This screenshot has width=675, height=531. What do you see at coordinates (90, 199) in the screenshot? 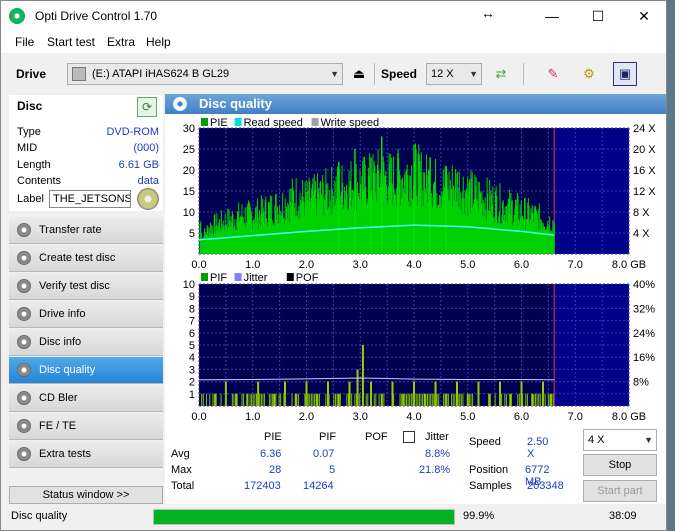
I see `disc-label-field: THE_JETSONS_` at bounding box center [90, 199].